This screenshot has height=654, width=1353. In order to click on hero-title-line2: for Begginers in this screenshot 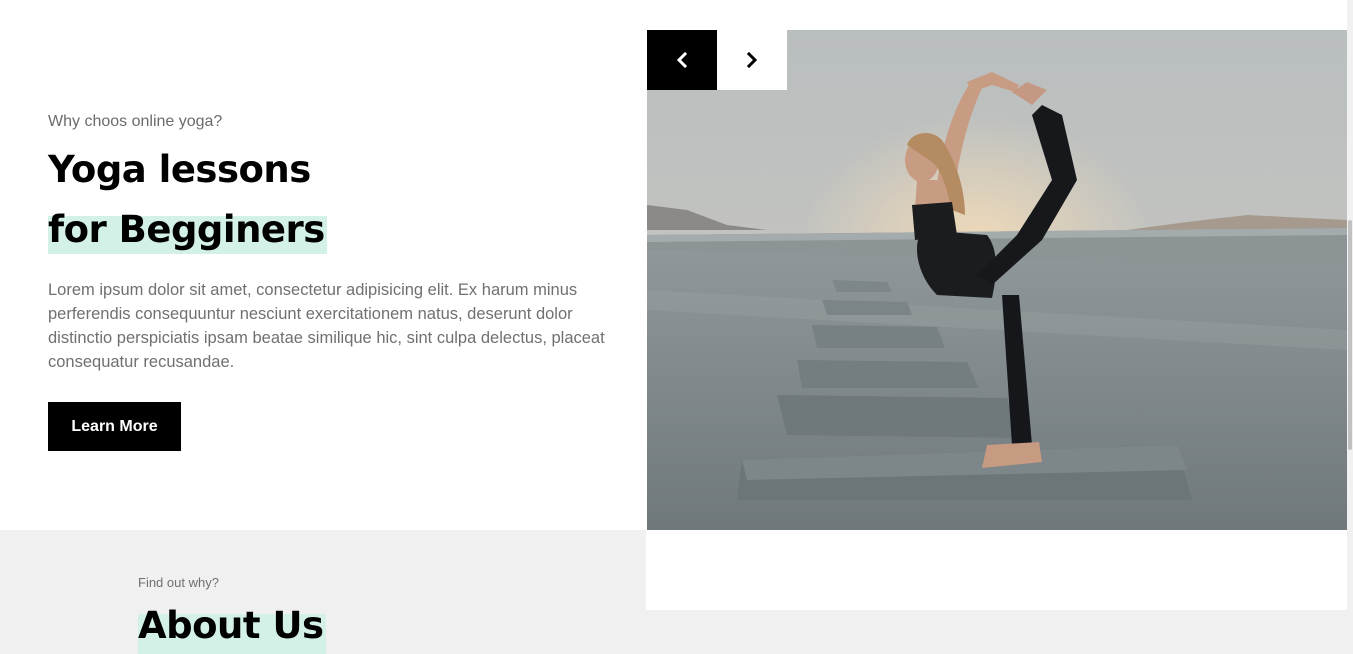, I will do `click(187, 228)`.